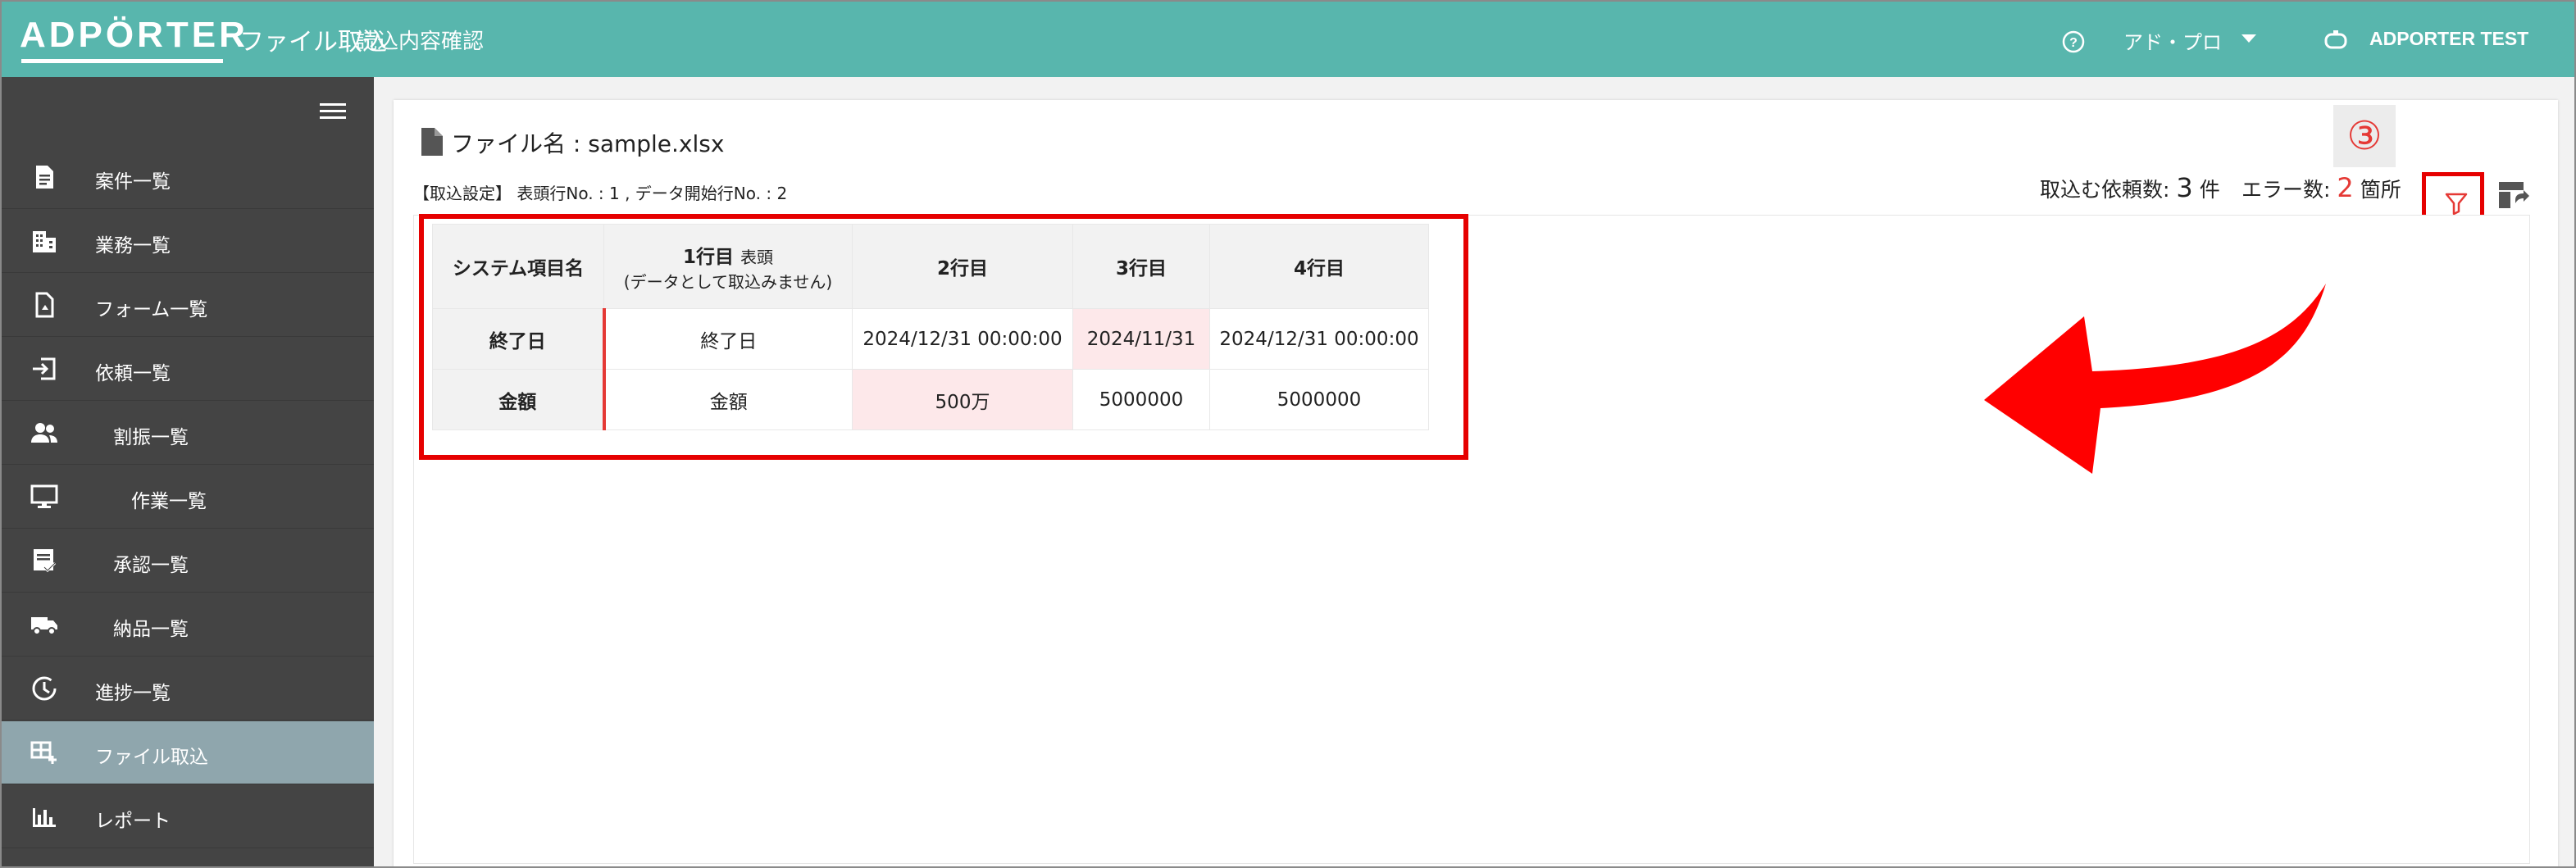 The width and height of the screenshot is (2576, 868). What do you see at coordinates (2449, 39) in the screenshot?
I see `account-name: ADPORTER TEST` at bounding box center [2449, 39].